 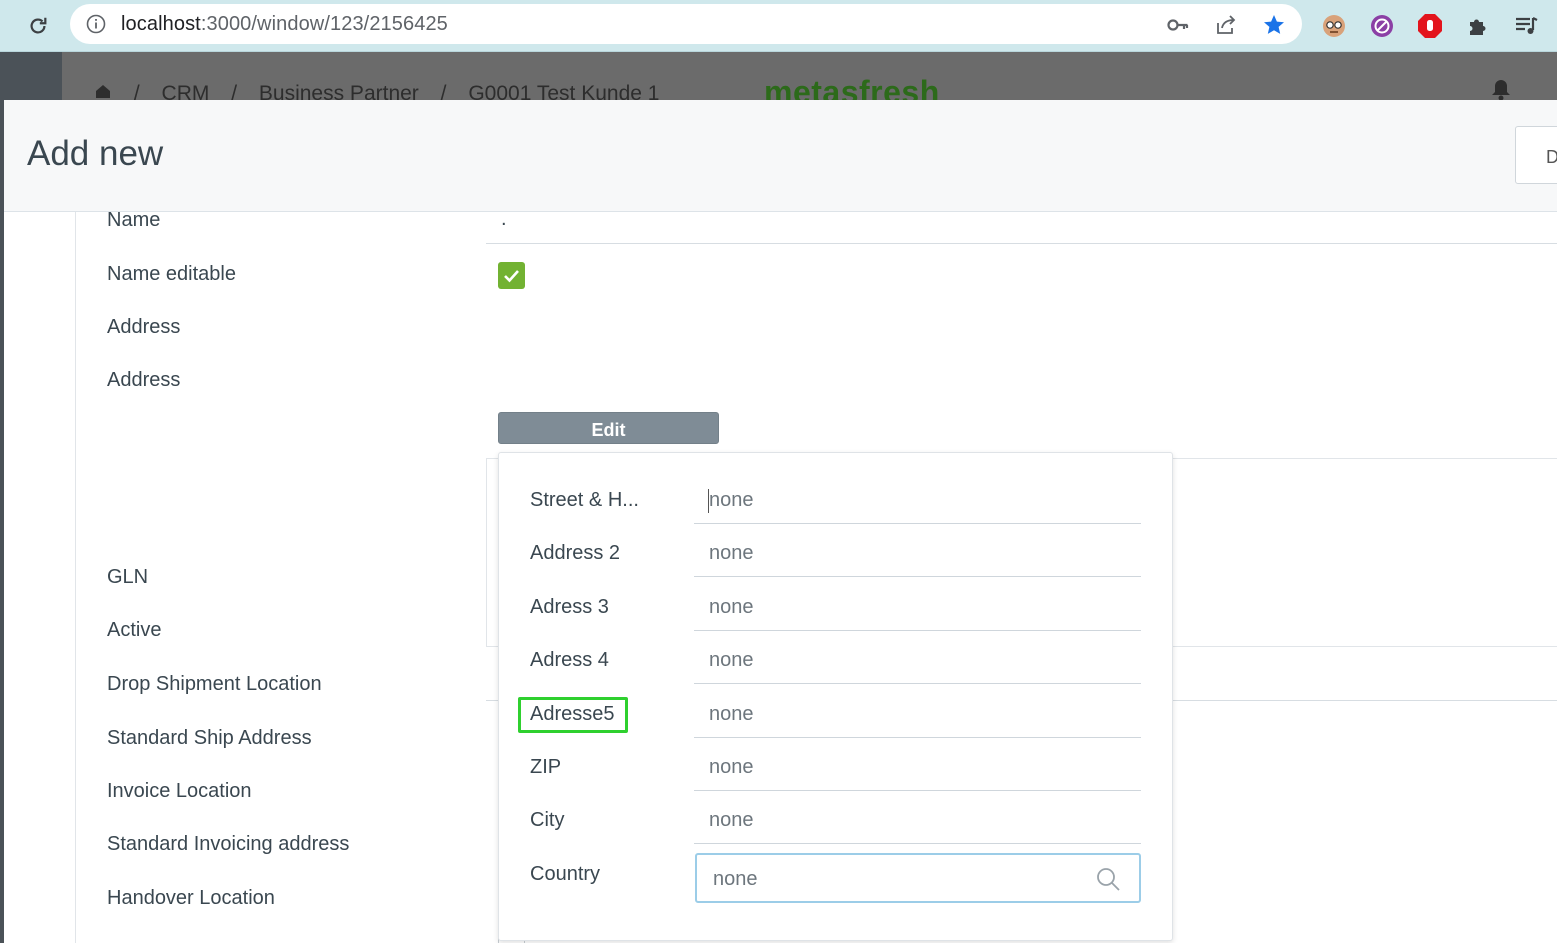 What do you see at coordinates (575, 553) in the screenshot?
I see `address2-label: Address 2` at bounding box center [575, 553].